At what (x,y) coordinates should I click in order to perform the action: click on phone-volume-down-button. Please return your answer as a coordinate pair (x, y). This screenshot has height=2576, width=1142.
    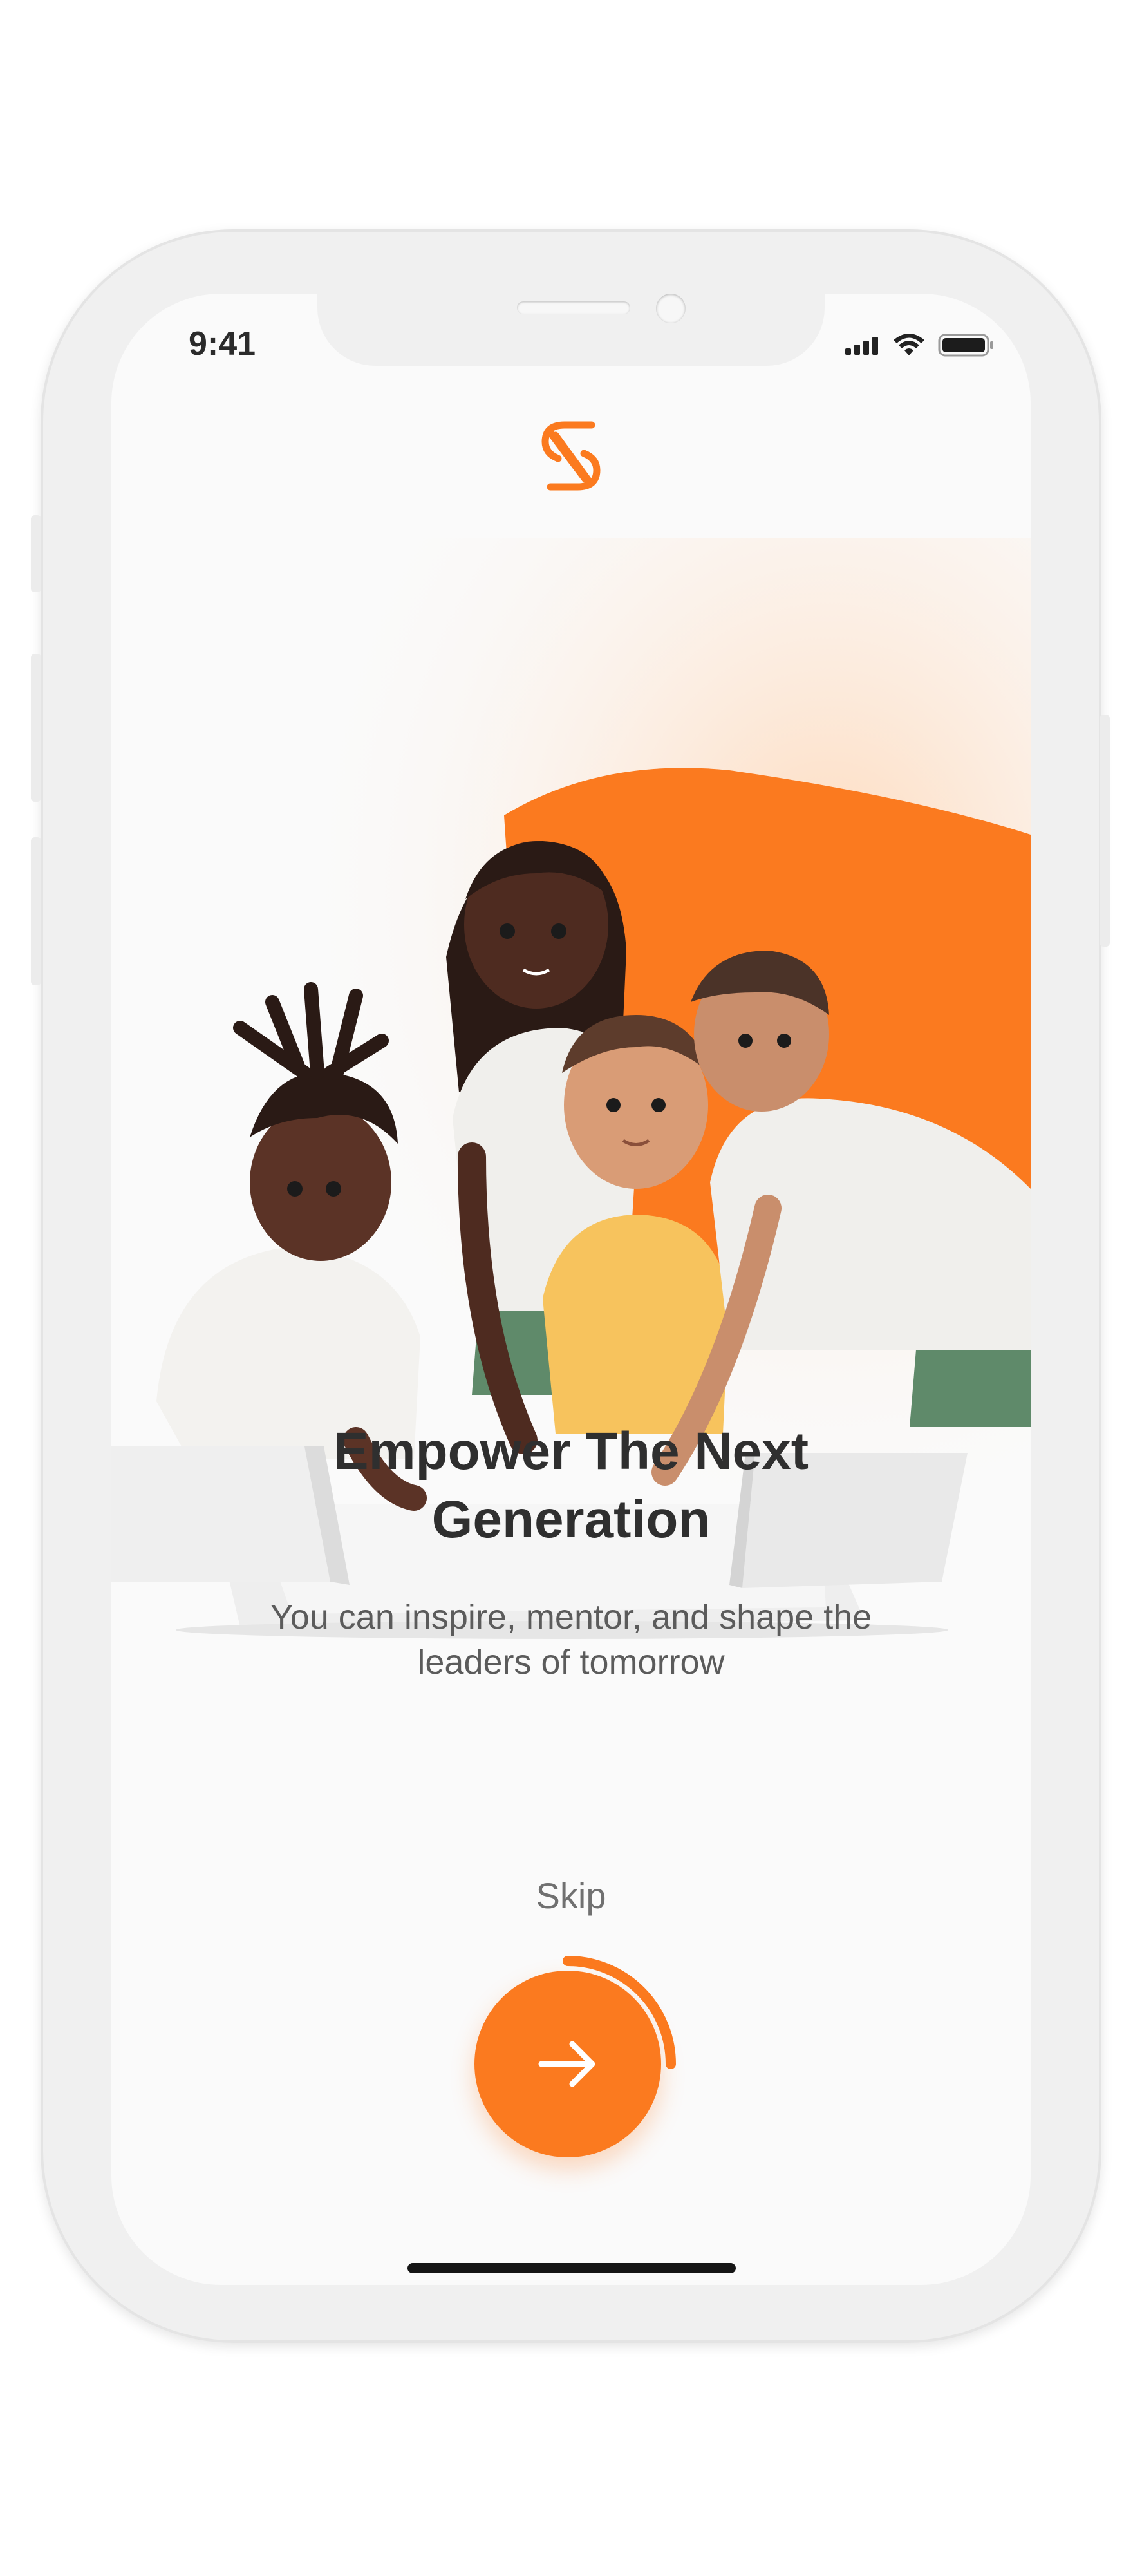
    Looking at the image, I should click on (36, 911).